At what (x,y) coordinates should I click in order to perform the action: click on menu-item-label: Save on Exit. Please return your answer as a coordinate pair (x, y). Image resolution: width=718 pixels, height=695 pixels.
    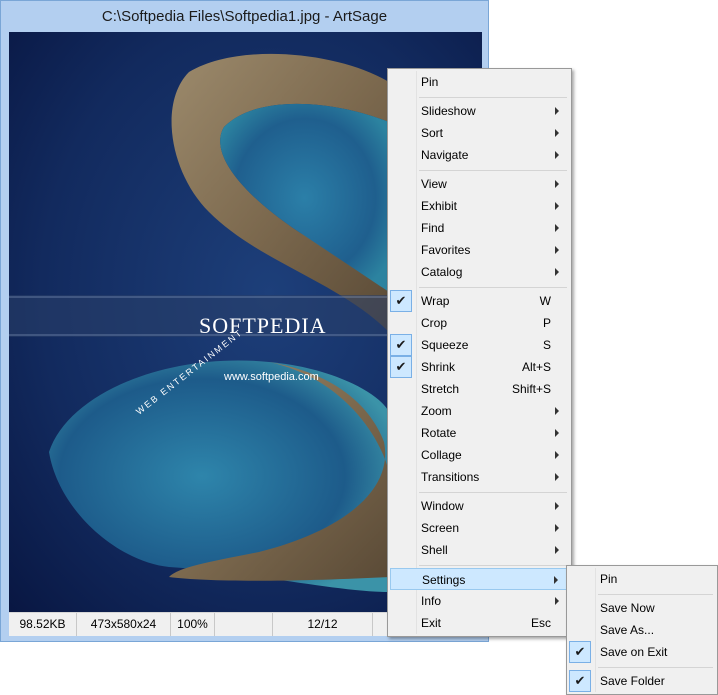
    Looking at the image, I should click on (634, 652).